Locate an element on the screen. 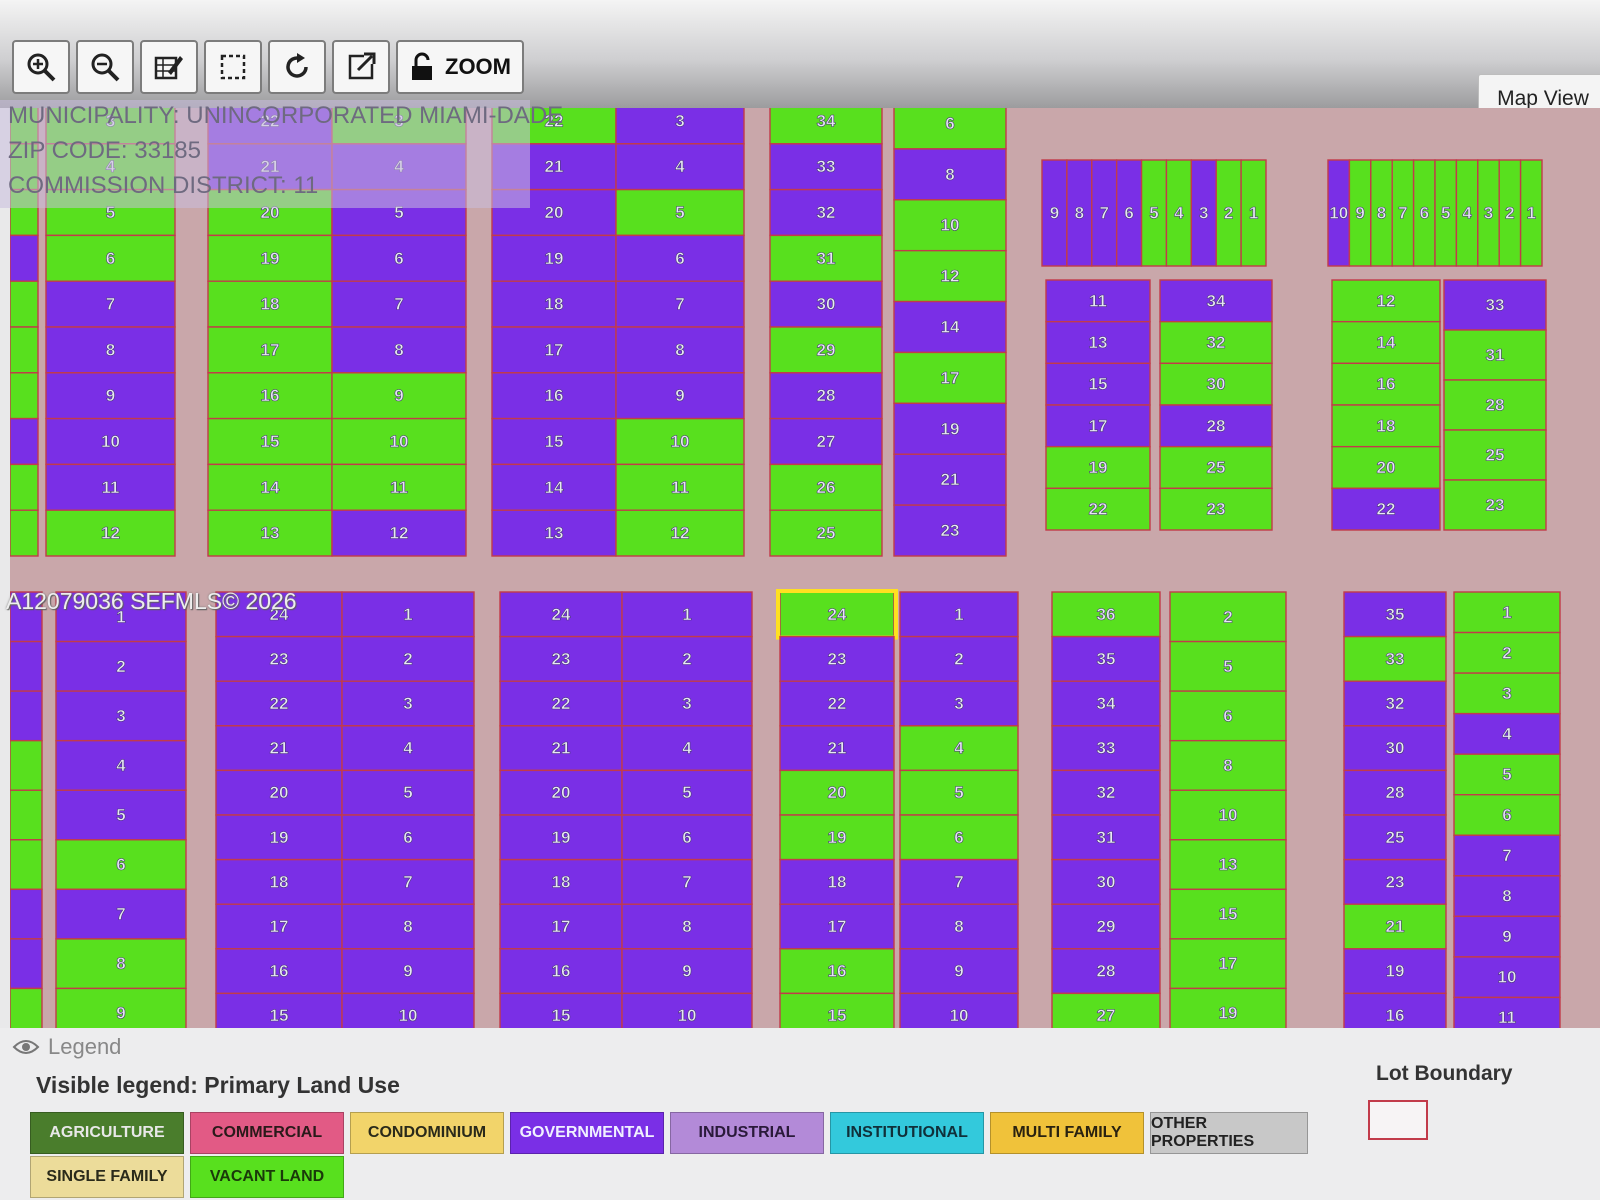 The image size is (1600, 1200). zoom-out-button is located at coordinates (105, 67).